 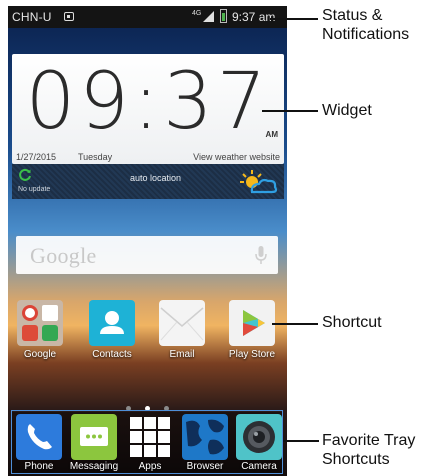 What do you see at coordinates (147, 255) in the screenshot?
I see `google-search-bar: Google` at bounding box center [147, 255].